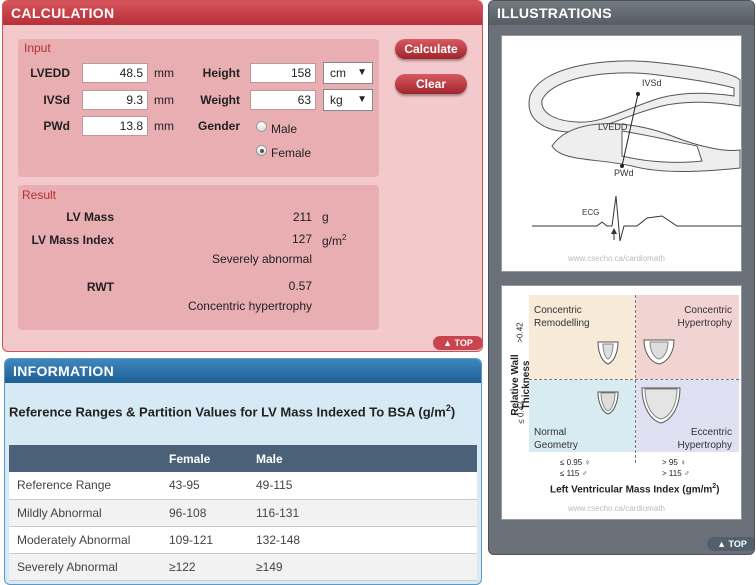 The image size is (756, 585). I want to click on concentric-remodelling-label: Concentric Remodelling, so click(562, 317).